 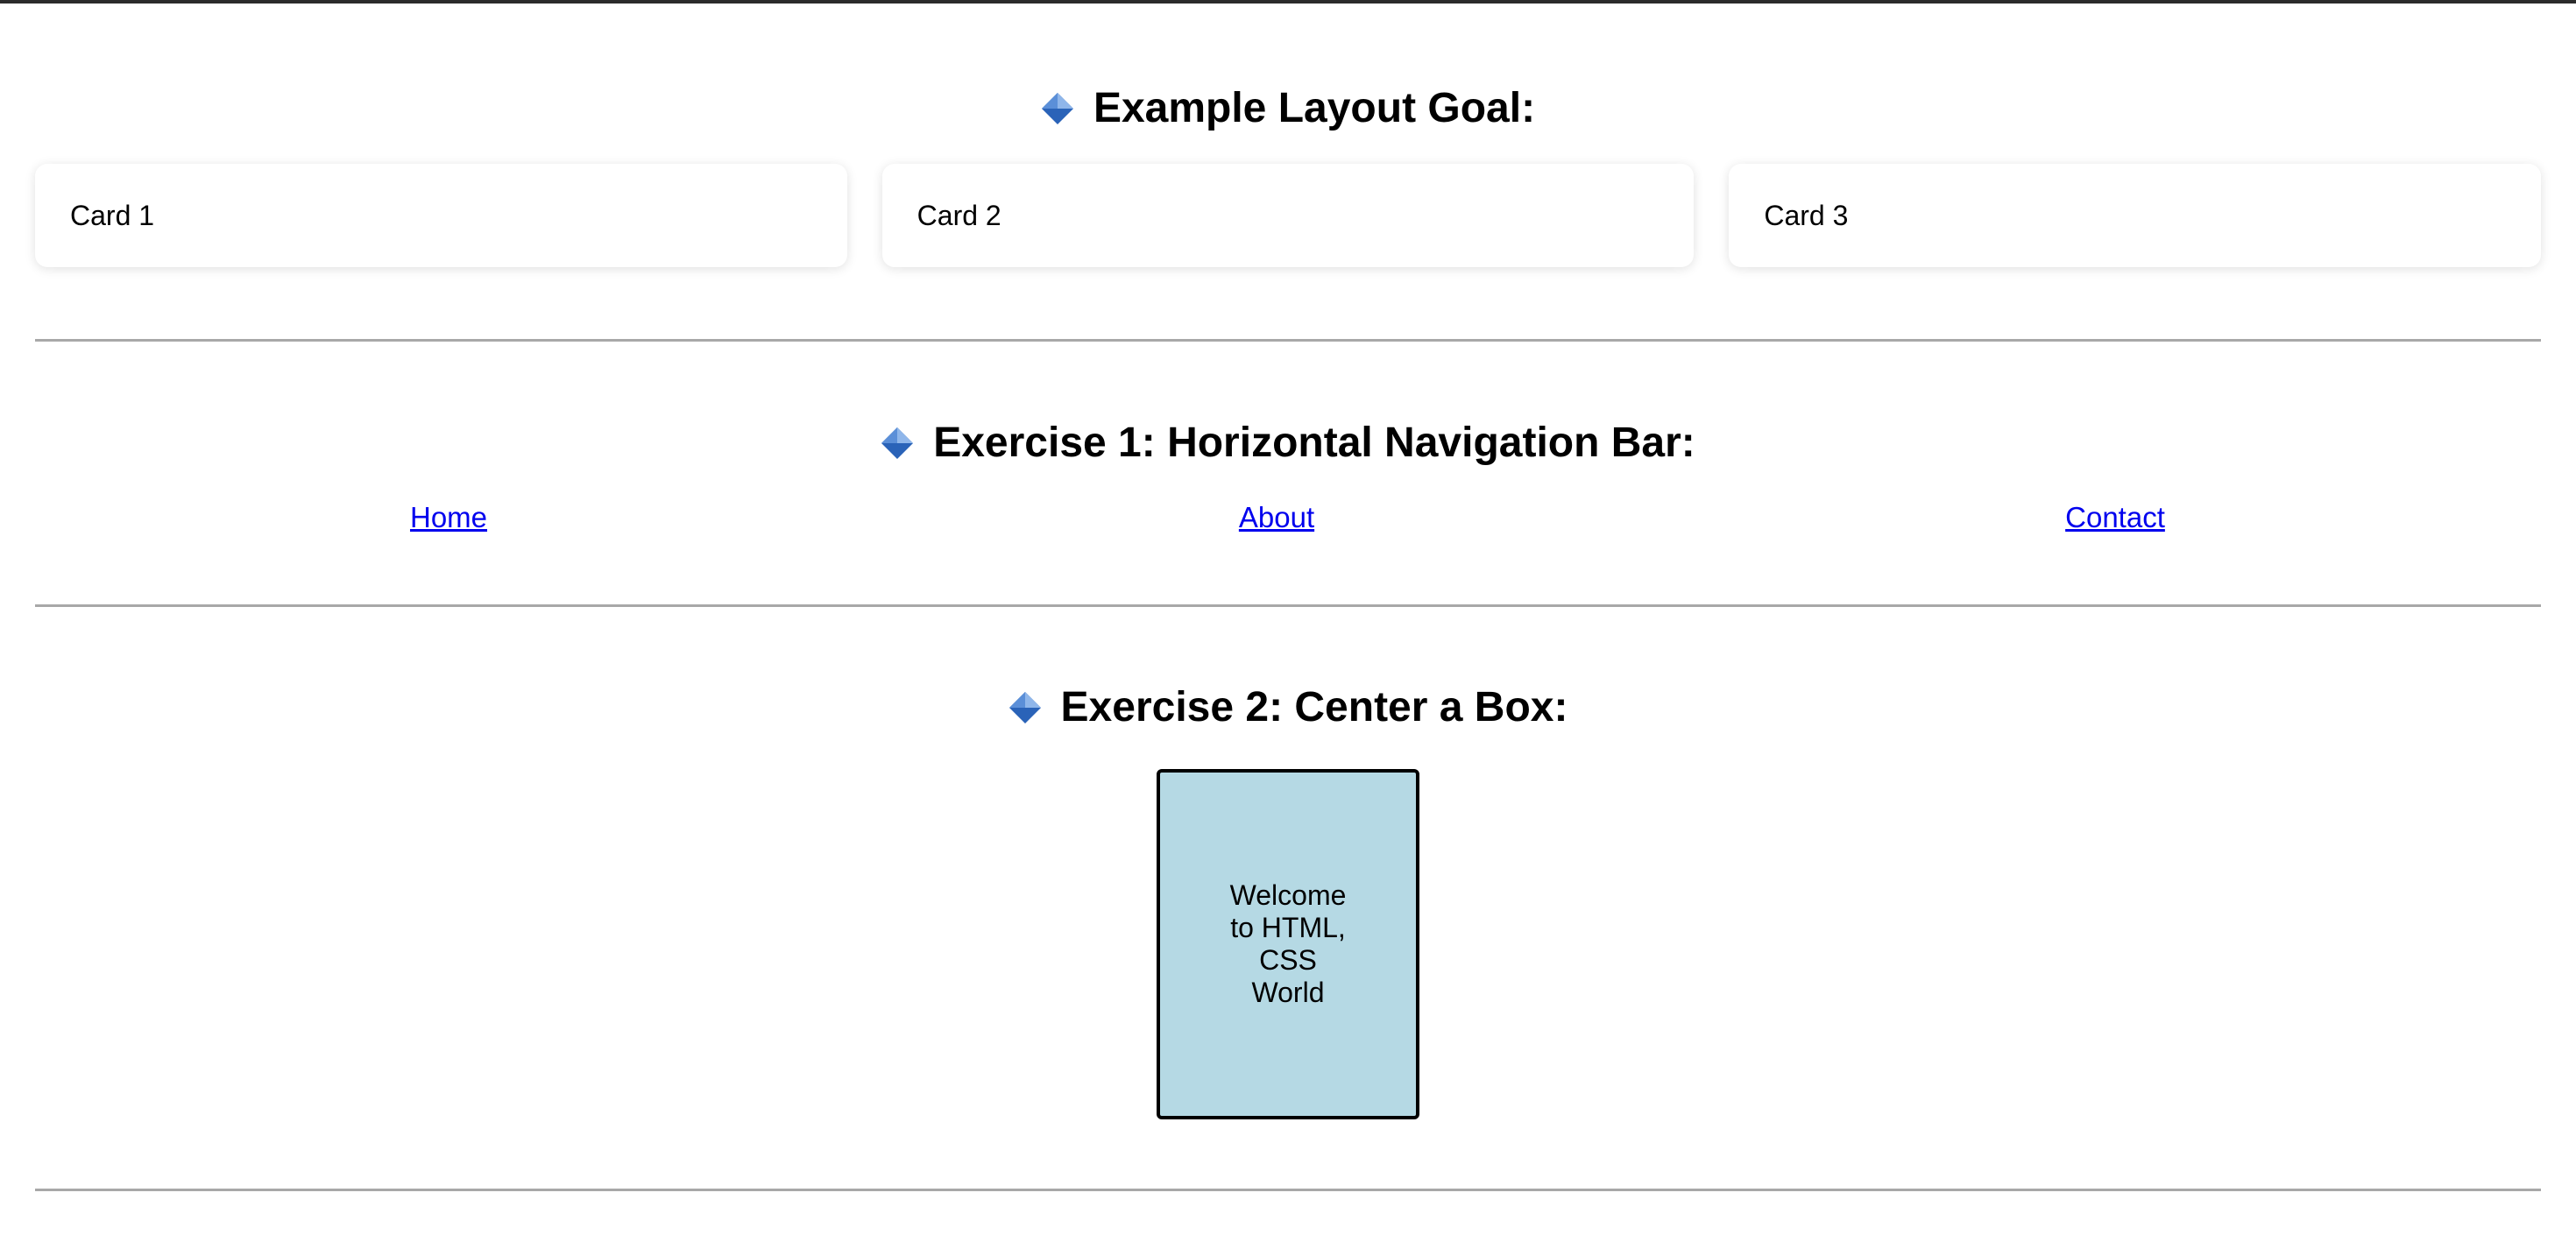 I want to click on layout-goal-title: Example Layout Goal:, so click(x=1314, y=108).